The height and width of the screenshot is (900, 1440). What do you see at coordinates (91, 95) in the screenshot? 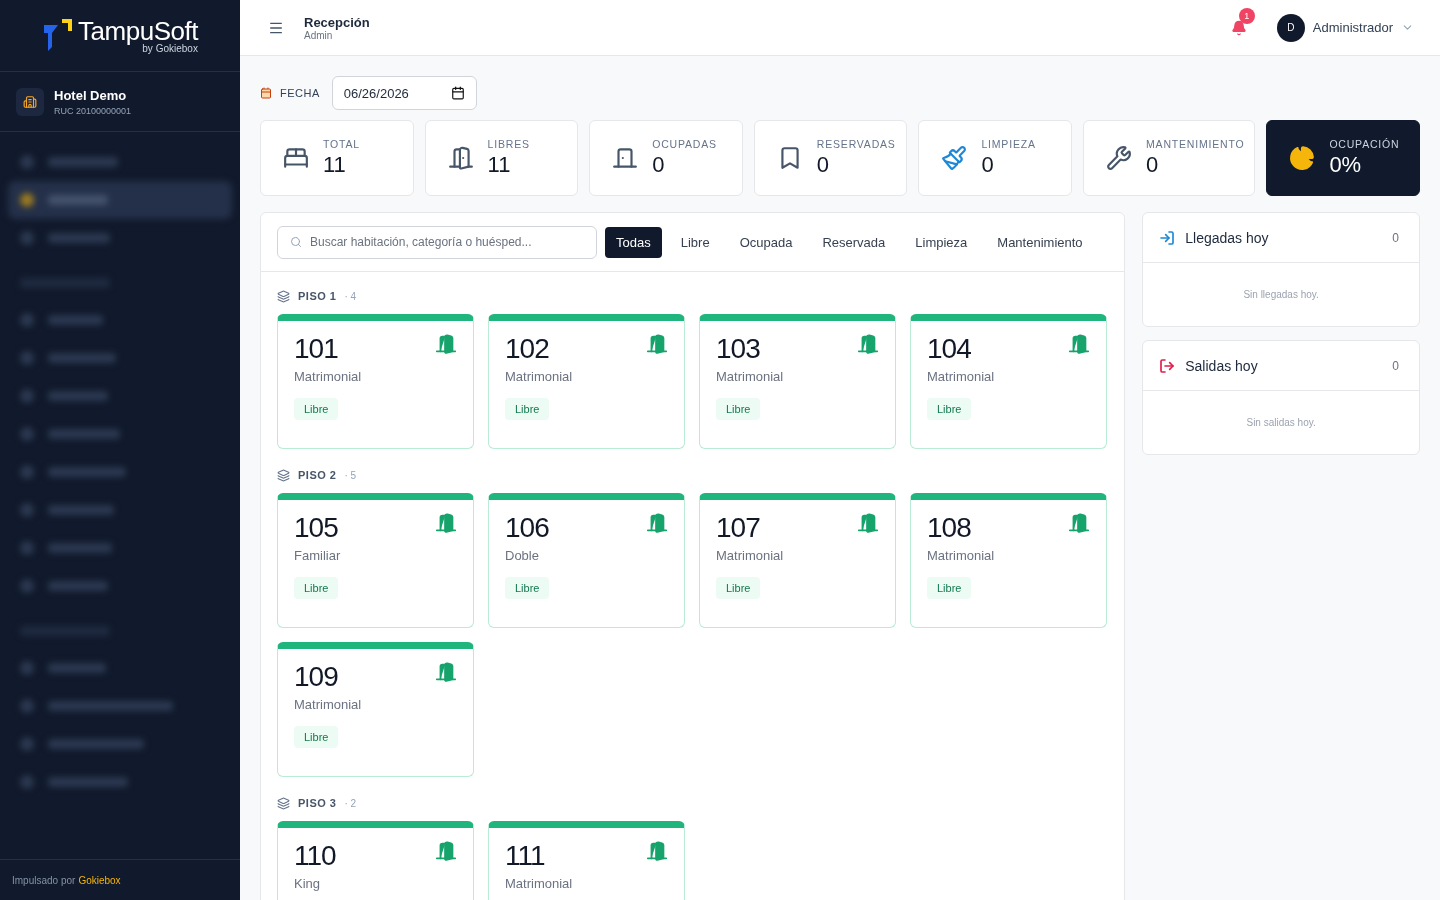
I see `hotel-name: Hotel Demo` at bounding box center [91, 95].